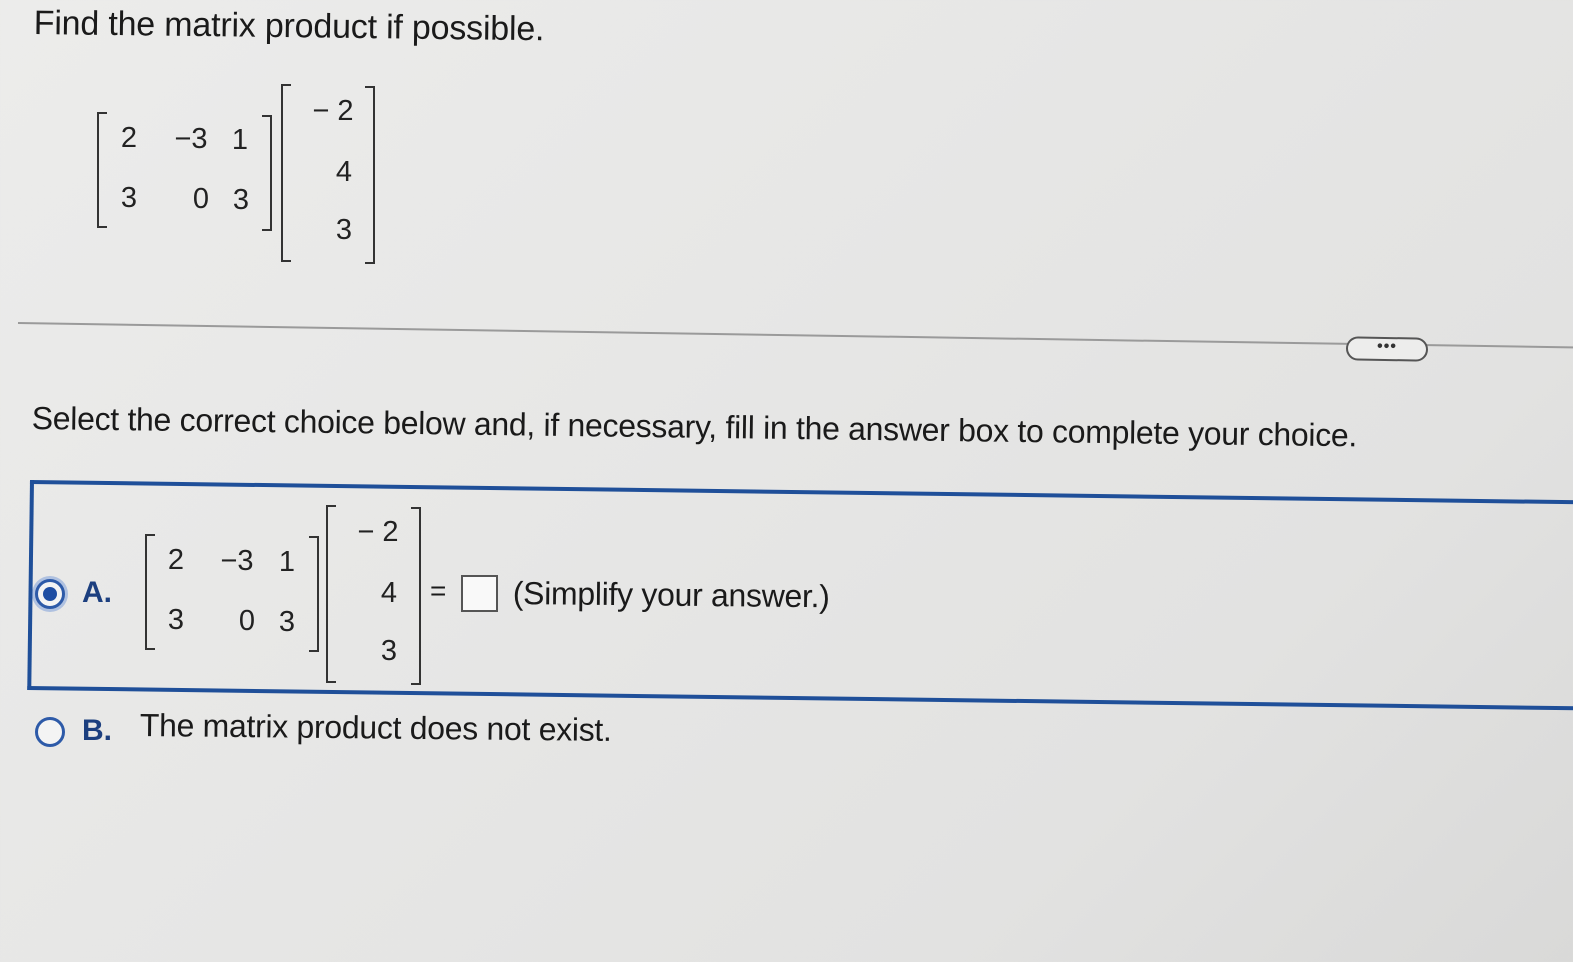 Image resolution: width=1573 pixels, height=962 pixels. I want to click on matrix-a-left-bracket, so click(102, 170).